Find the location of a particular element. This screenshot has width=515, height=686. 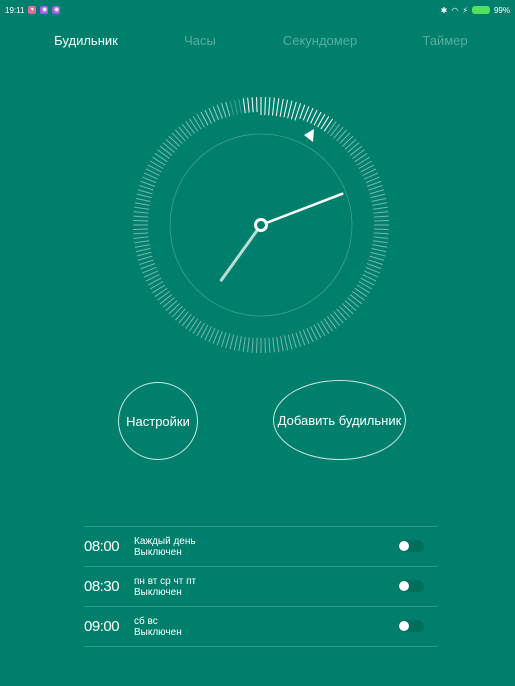

alarm-row: 08:00 Каждый день Выключен is located at coordinates (261, 546).